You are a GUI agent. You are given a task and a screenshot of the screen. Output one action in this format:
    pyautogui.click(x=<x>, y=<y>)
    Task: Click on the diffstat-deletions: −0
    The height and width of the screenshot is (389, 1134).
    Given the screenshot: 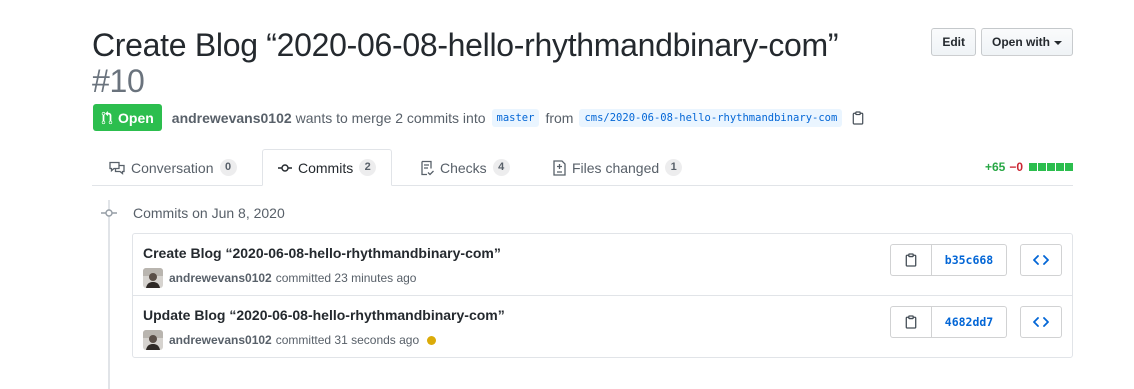 What is the action you would take?
    pyautogui.click(x=1016, y=167)
    